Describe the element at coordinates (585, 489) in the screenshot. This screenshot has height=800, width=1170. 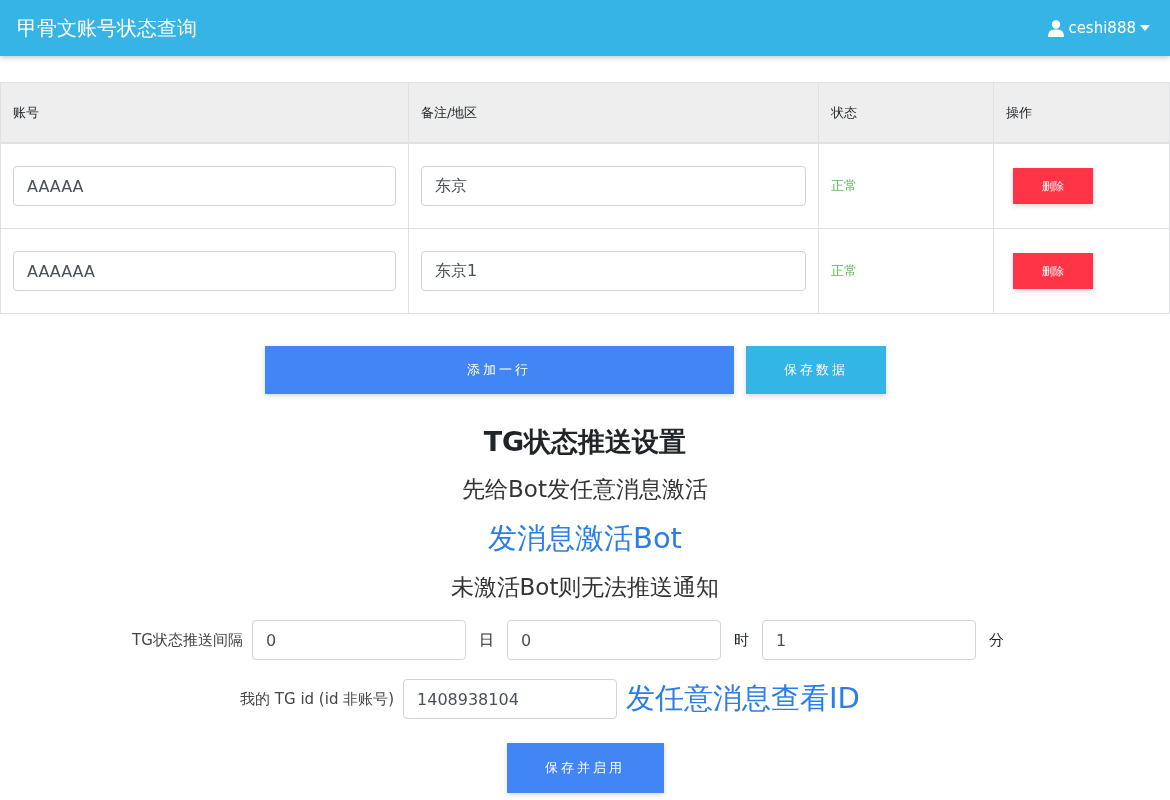
I see `instruction-text: 先给Bot发任意消息激活` at that location.